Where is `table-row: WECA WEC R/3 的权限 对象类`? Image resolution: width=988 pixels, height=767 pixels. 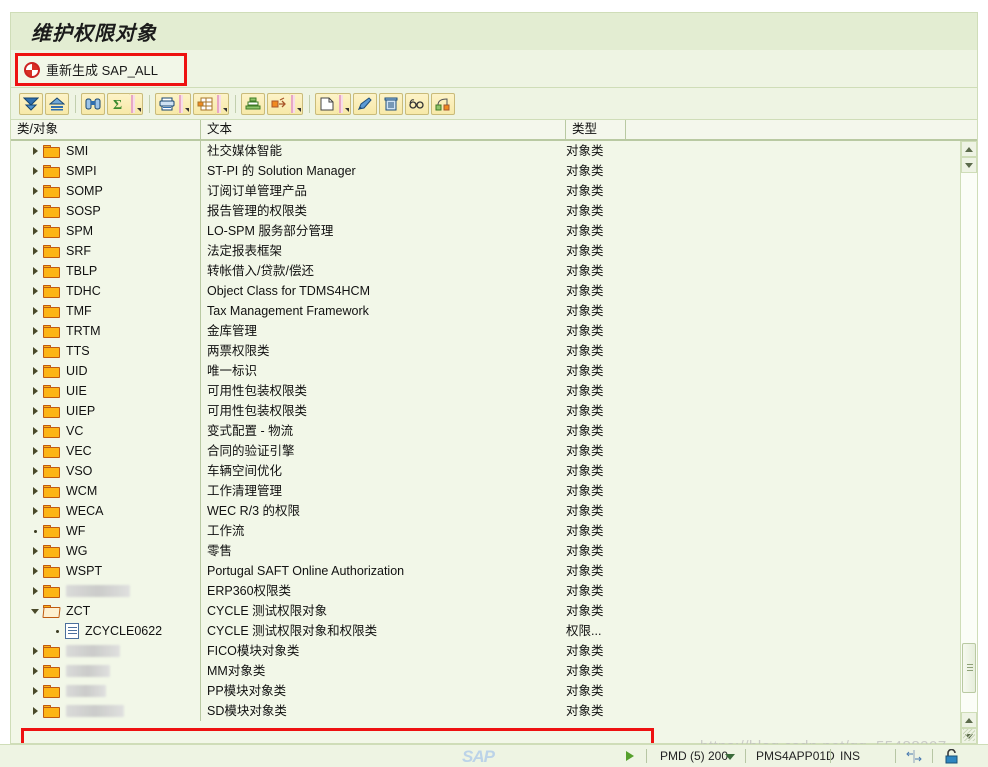 table-row: WECA WEC R/3 的权限 对象类 is located at coordinates (474, 511).